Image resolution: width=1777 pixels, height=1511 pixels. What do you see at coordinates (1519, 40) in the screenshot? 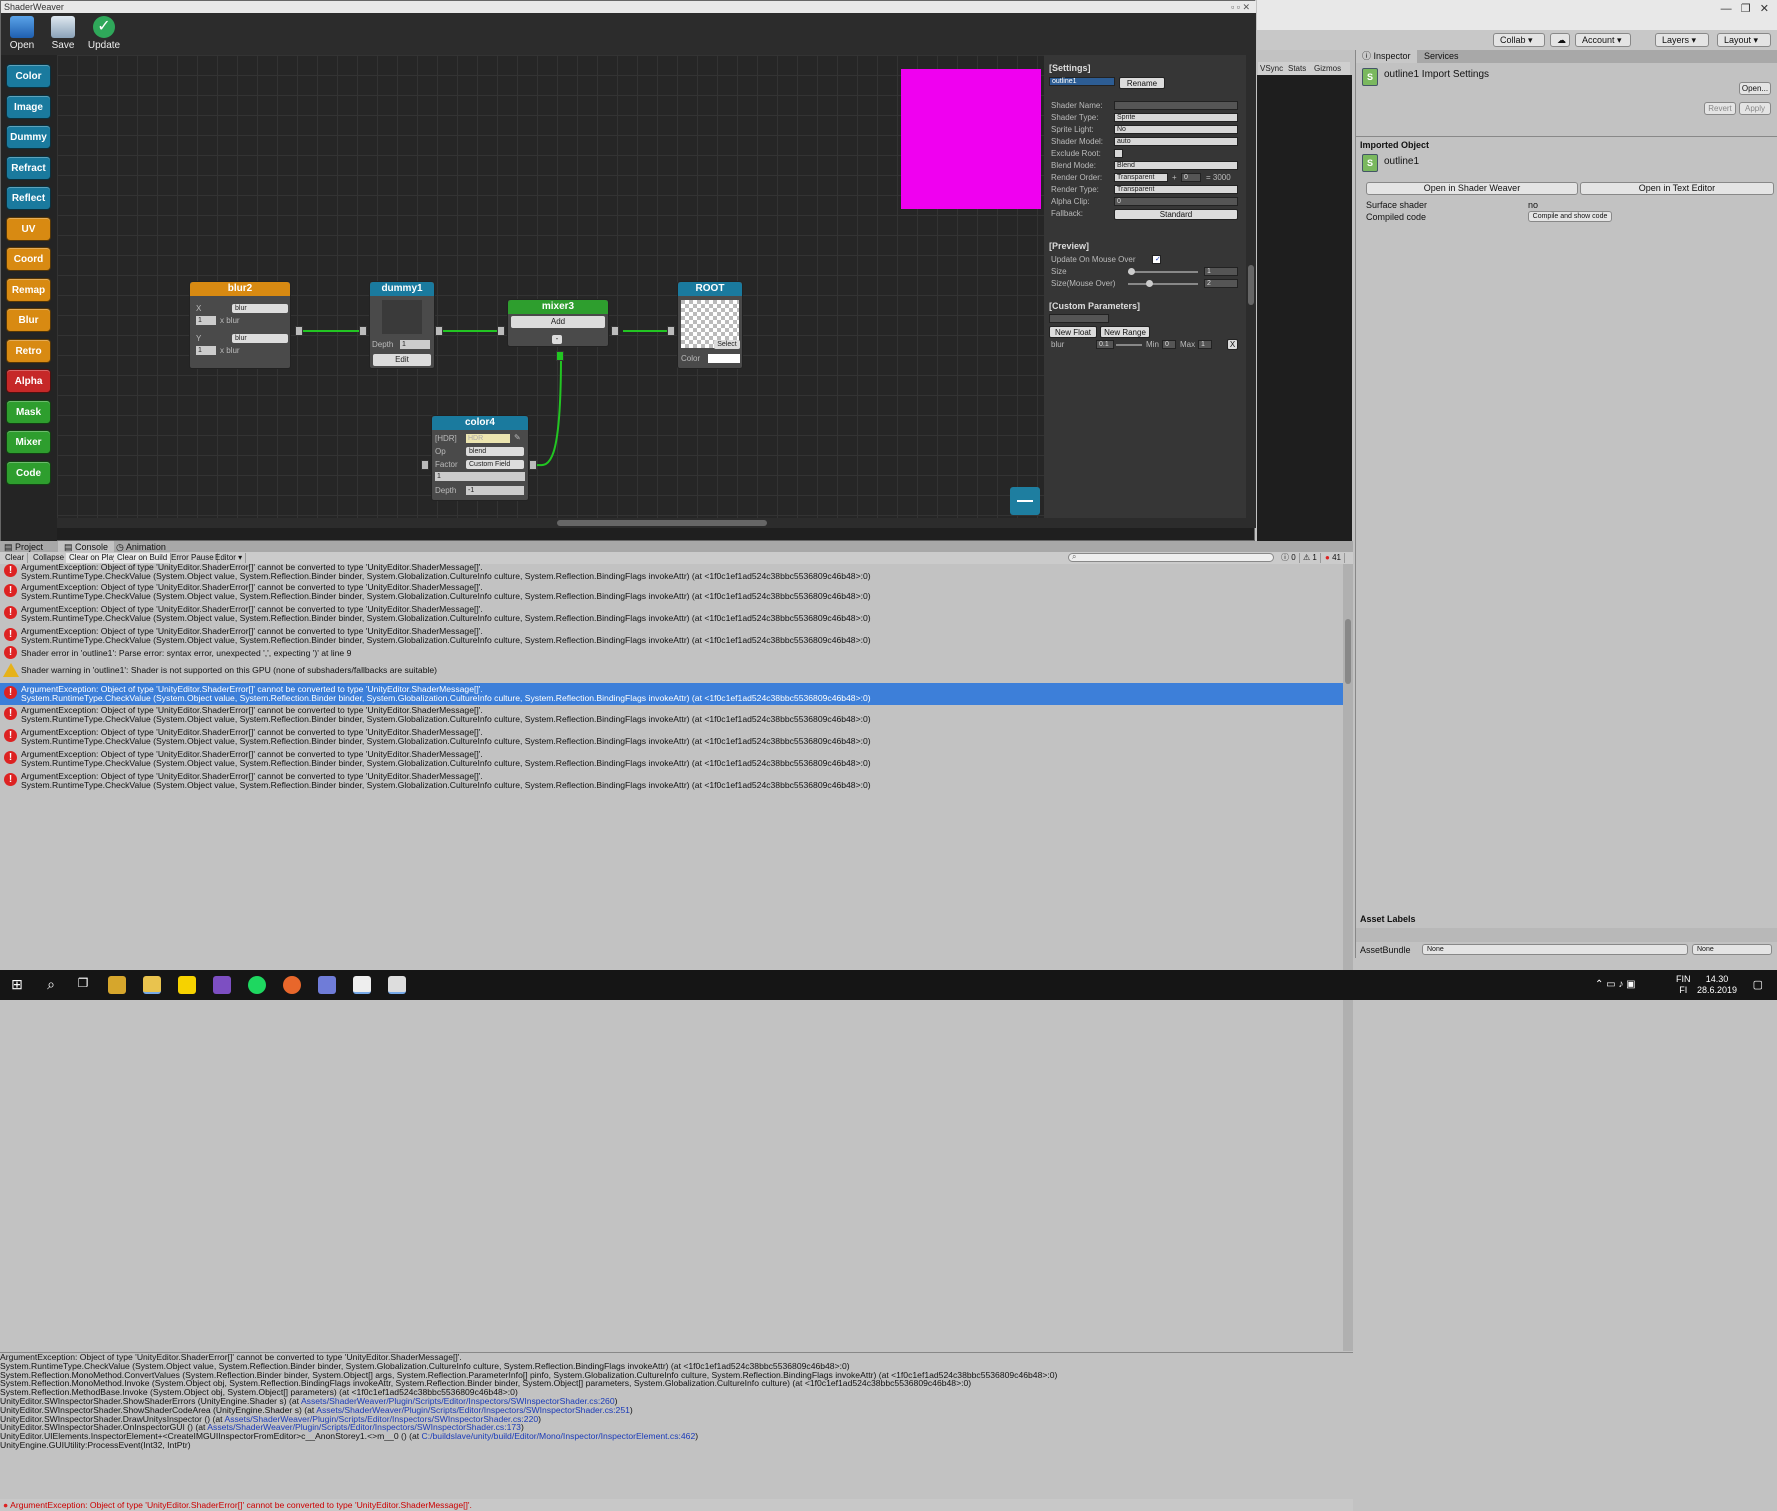
I see `collab-dropdown: Collab ▾` at bounding box center [1519, 40].